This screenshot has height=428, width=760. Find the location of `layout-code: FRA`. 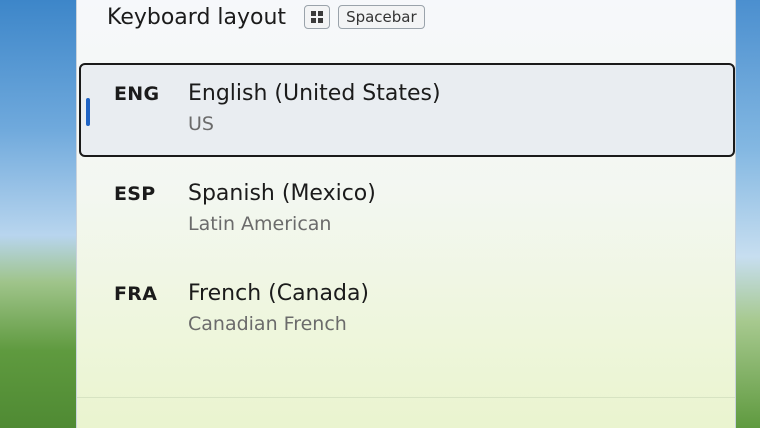

layout-code: FRA is located at coordinates (136, 294).